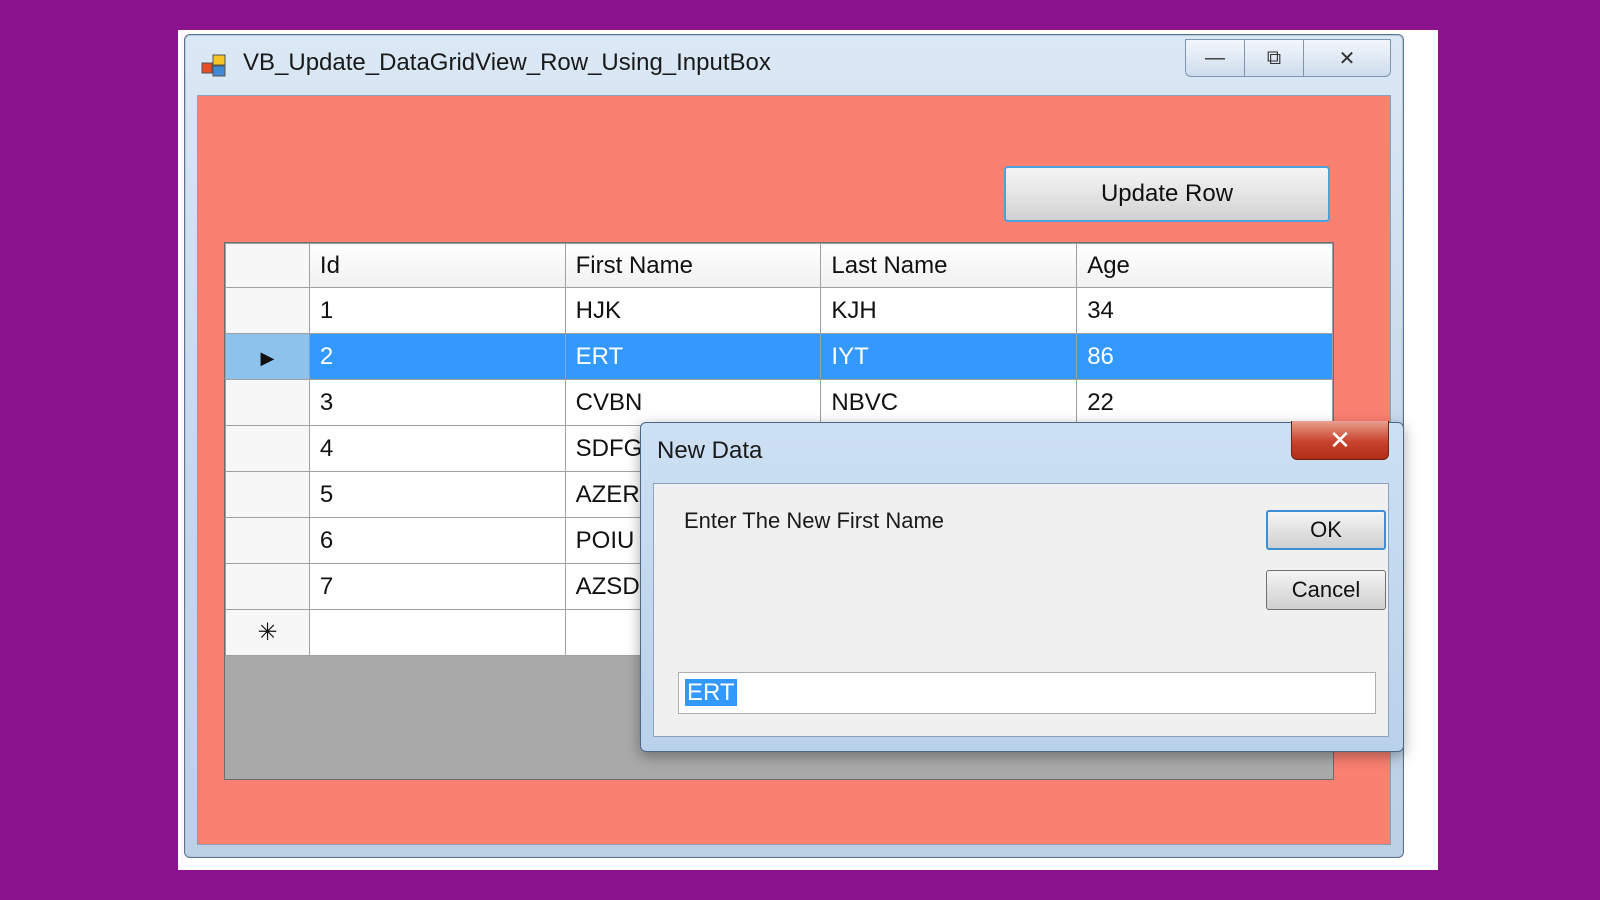 The width and height of the screenshot is (1600, 900). I want to click on cancel-button: Cancel, so click(1326, 590).